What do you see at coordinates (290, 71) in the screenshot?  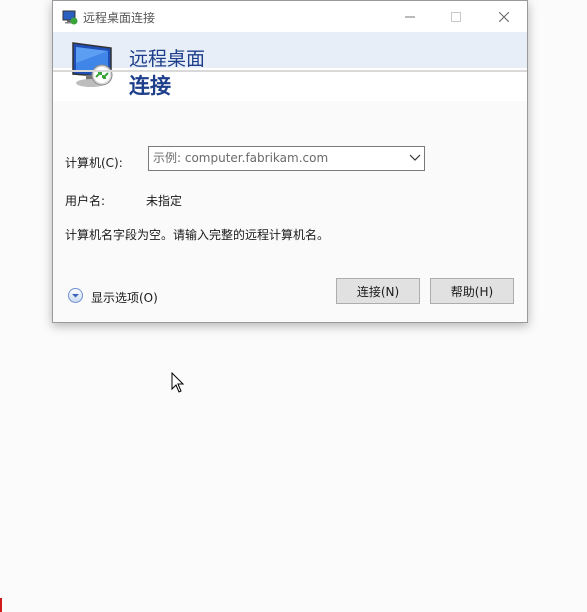 I see `banner-divider` at bounding box center [290, 71].